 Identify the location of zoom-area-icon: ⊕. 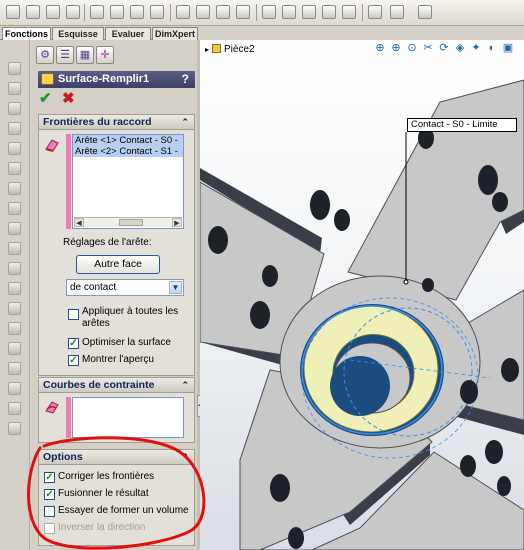
(396, 48).